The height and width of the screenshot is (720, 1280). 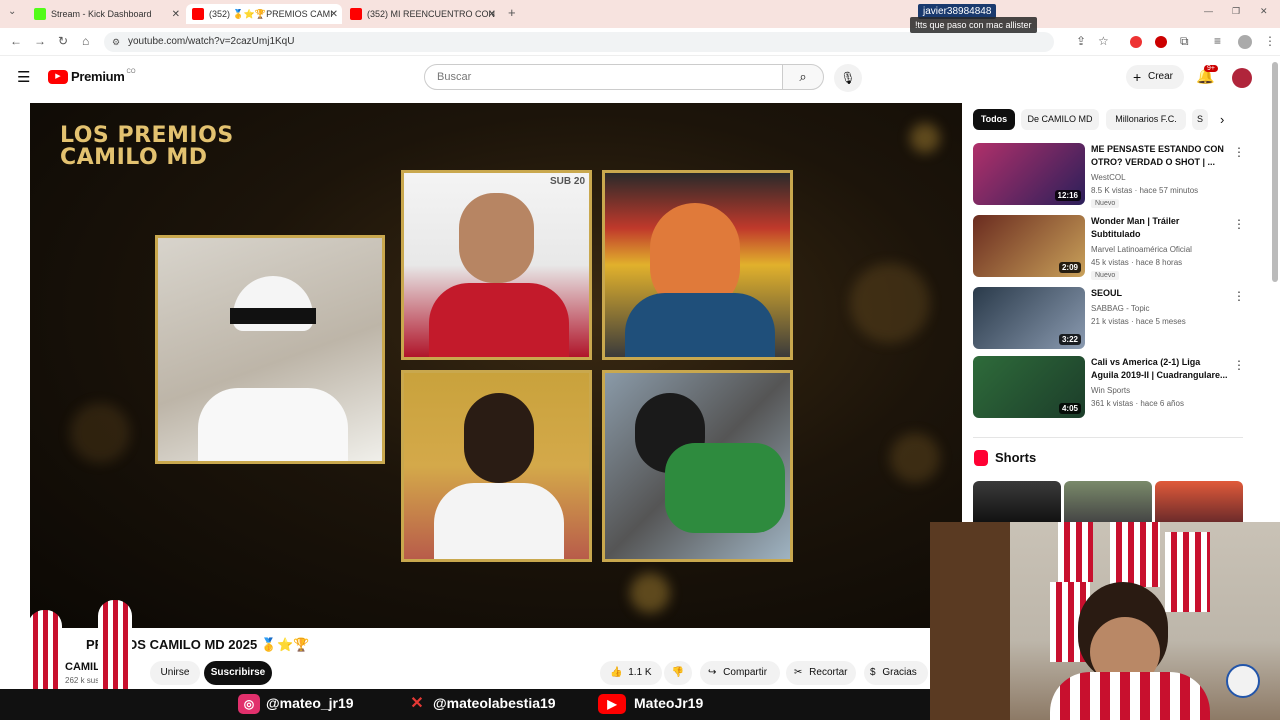 I want to click on url-field: ⚙ youtube.com/watch?v=2cazUmj1KqU, so click(x=579, y=42).